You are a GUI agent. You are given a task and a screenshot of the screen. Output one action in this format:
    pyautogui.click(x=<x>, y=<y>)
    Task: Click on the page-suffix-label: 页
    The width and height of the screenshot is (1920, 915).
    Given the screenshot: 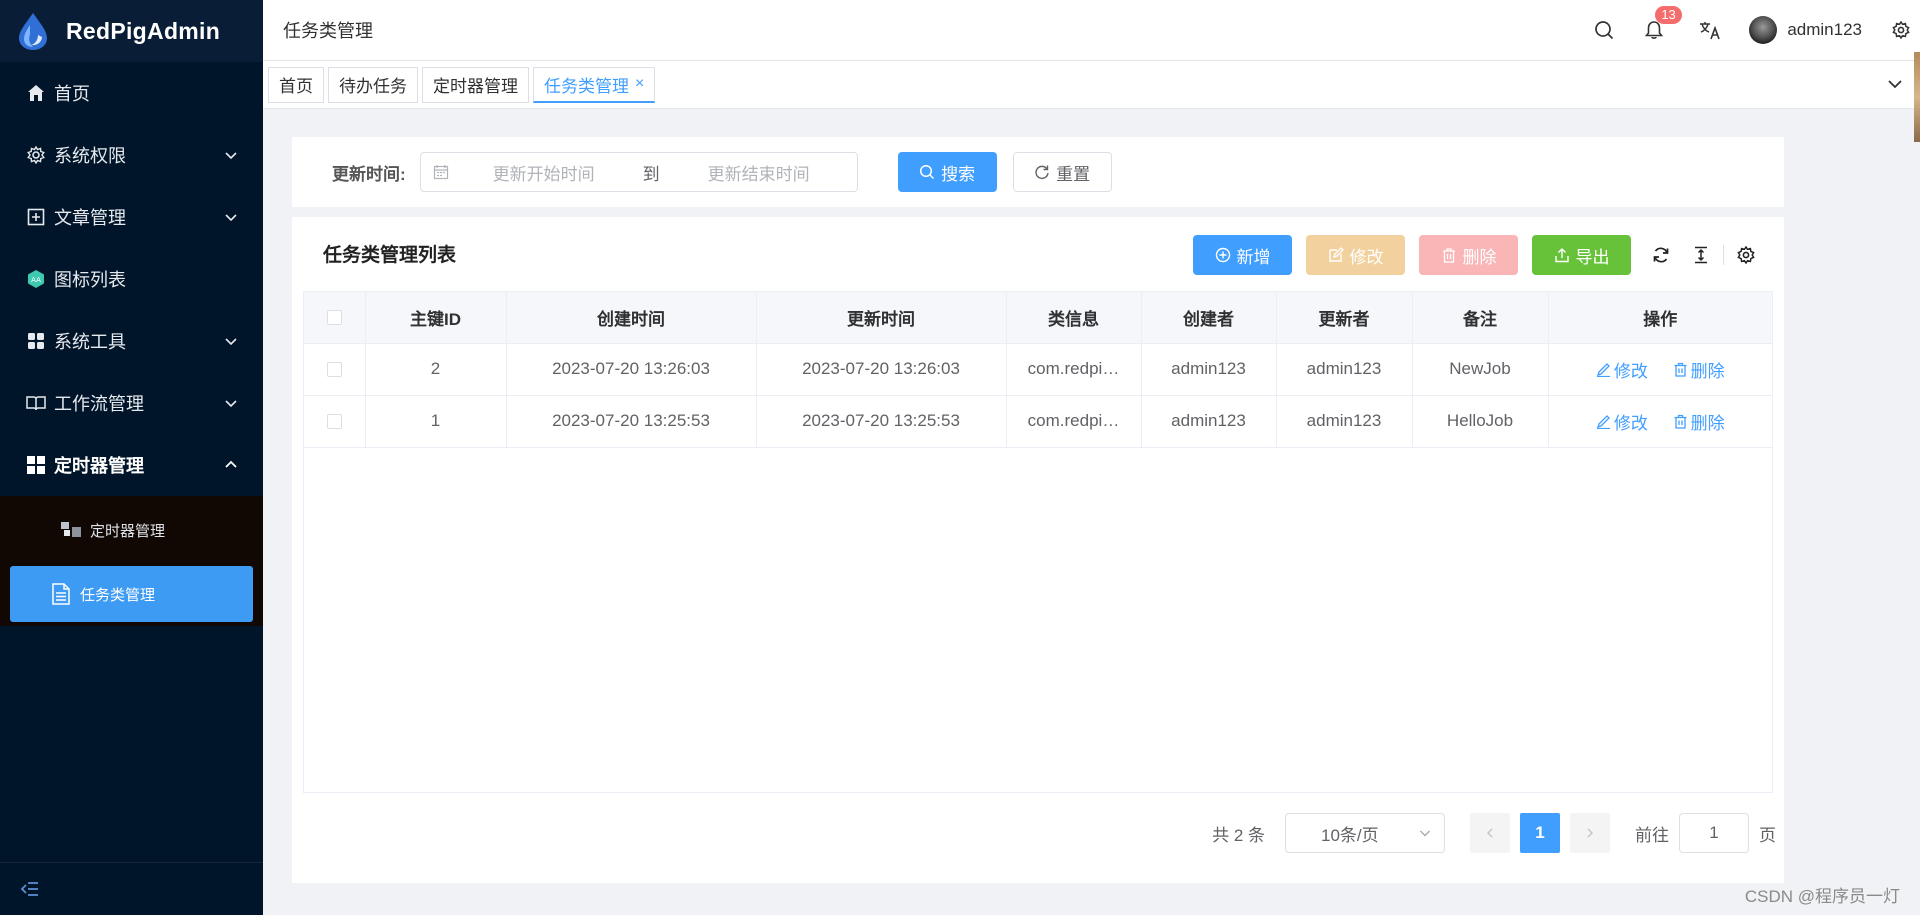 What is the action you would take?
    pyautogui.click(x=1767, y=835)
    